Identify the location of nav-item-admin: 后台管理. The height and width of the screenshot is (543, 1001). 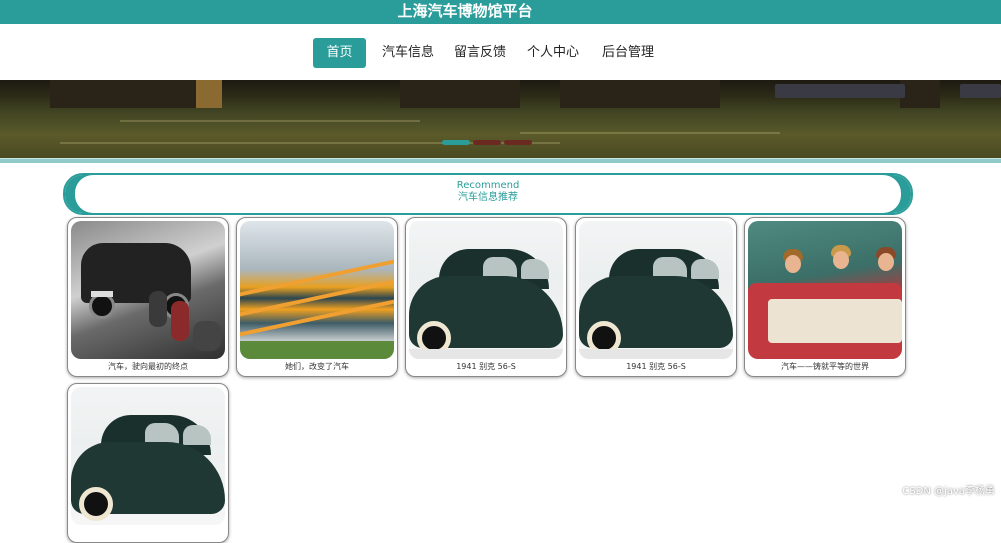
(628, 53).